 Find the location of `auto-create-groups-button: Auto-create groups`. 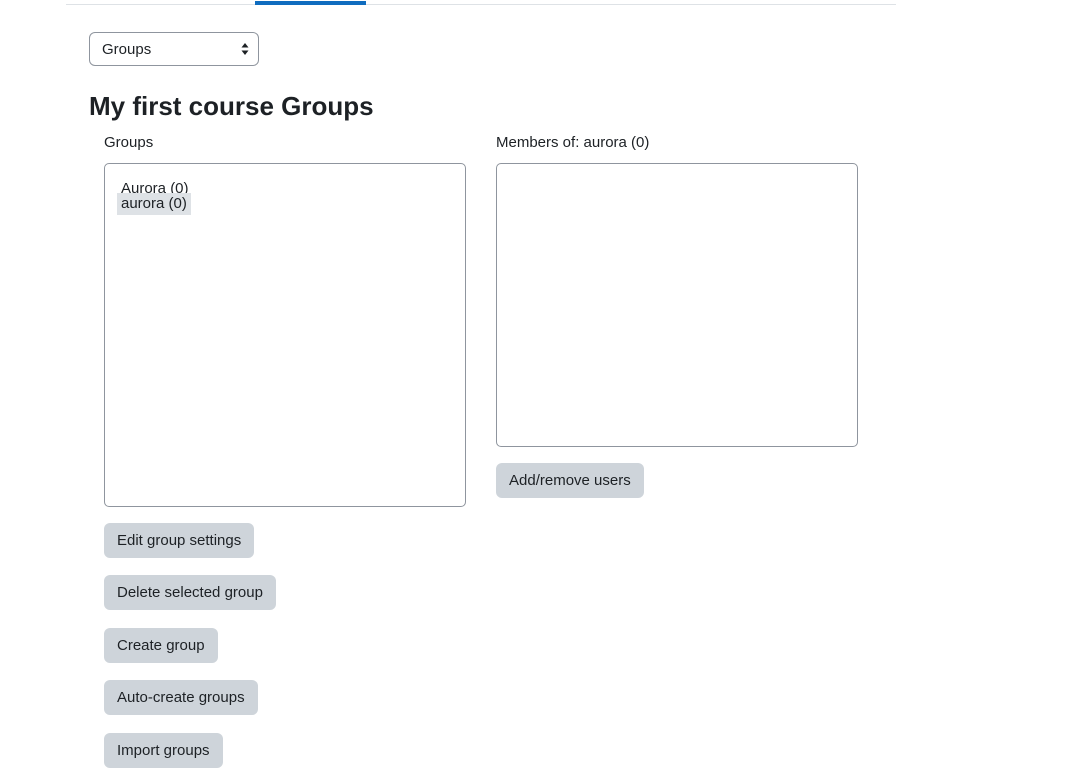

auto-create-groups-button: Auto-create groups is located at coordinates (181, 697).